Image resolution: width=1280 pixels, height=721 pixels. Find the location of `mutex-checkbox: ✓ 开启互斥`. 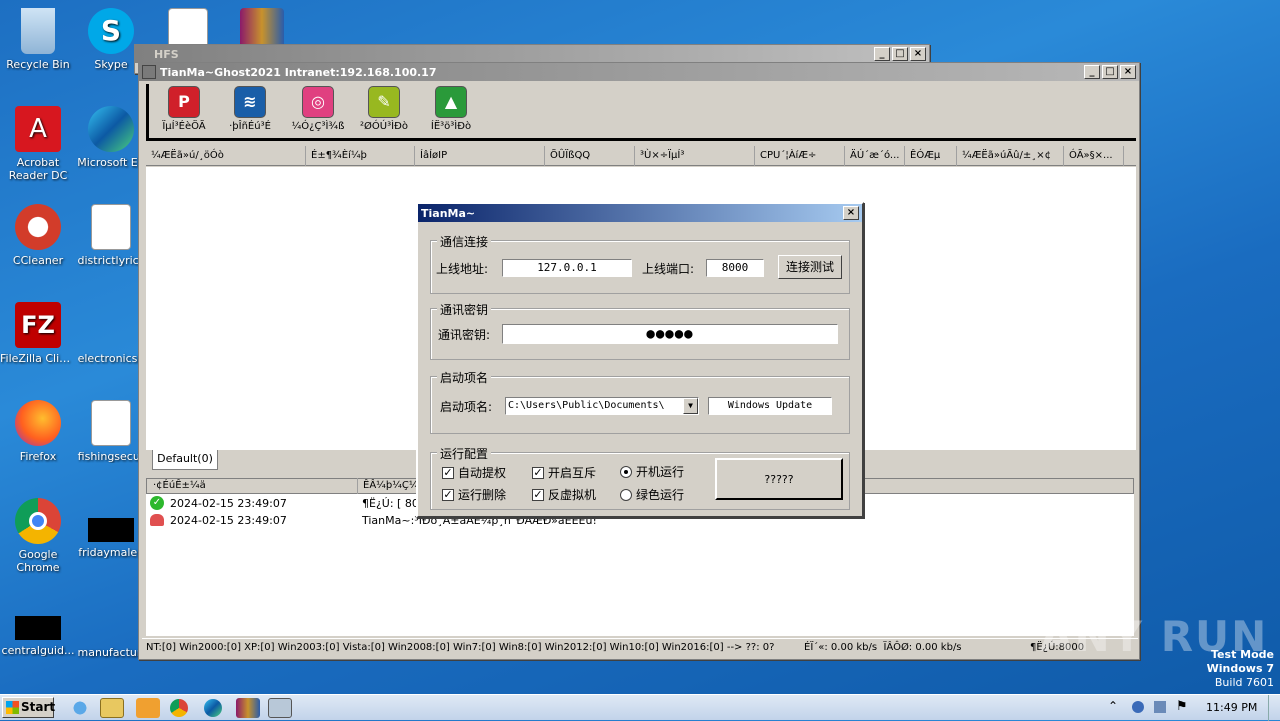

mutex-checkbox: ✓ 开启互斥 is located at coordinates (564, 472).